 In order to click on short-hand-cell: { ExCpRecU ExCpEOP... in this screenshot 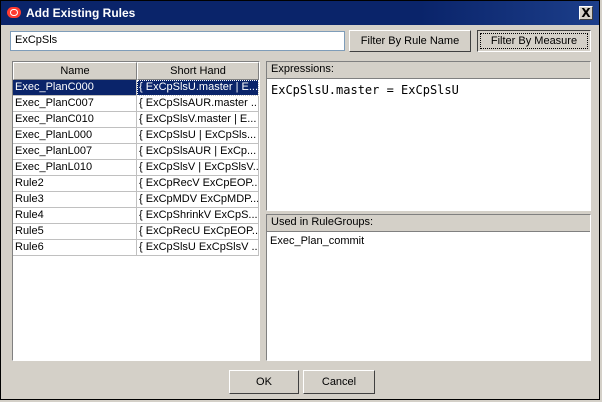, I will do `click(198, 232)`.